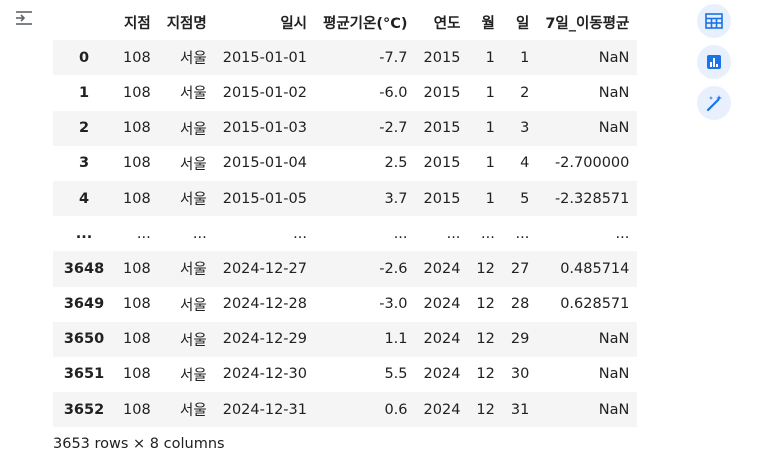 The width and height of the screenshot is (780, 464). What do you see at coordinates (345, 93) in the screenshot?
I see `table-row: 1 108 서울 2015-01-02 -6.0 2015 1 2 NaN` at bounding box center [345, 93].